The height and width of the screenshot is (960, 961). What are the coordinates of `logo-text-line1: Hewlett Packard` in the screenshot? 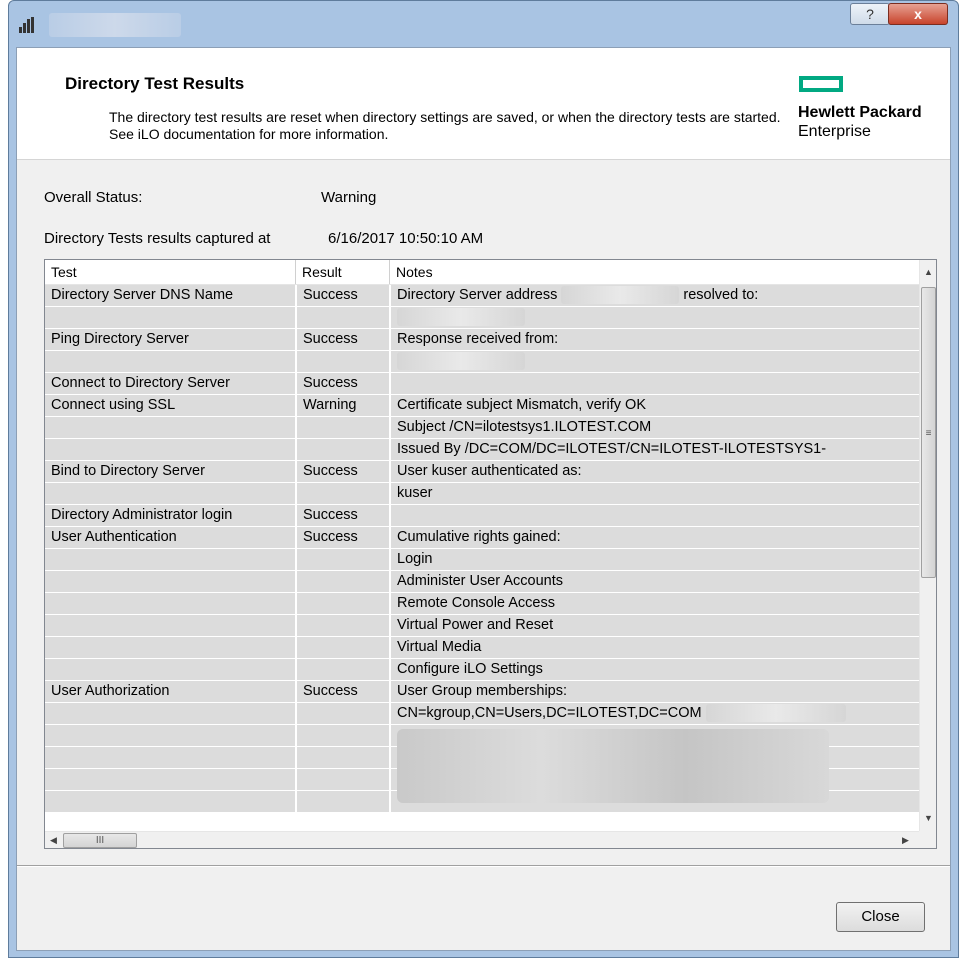 It's located at (860, 112).